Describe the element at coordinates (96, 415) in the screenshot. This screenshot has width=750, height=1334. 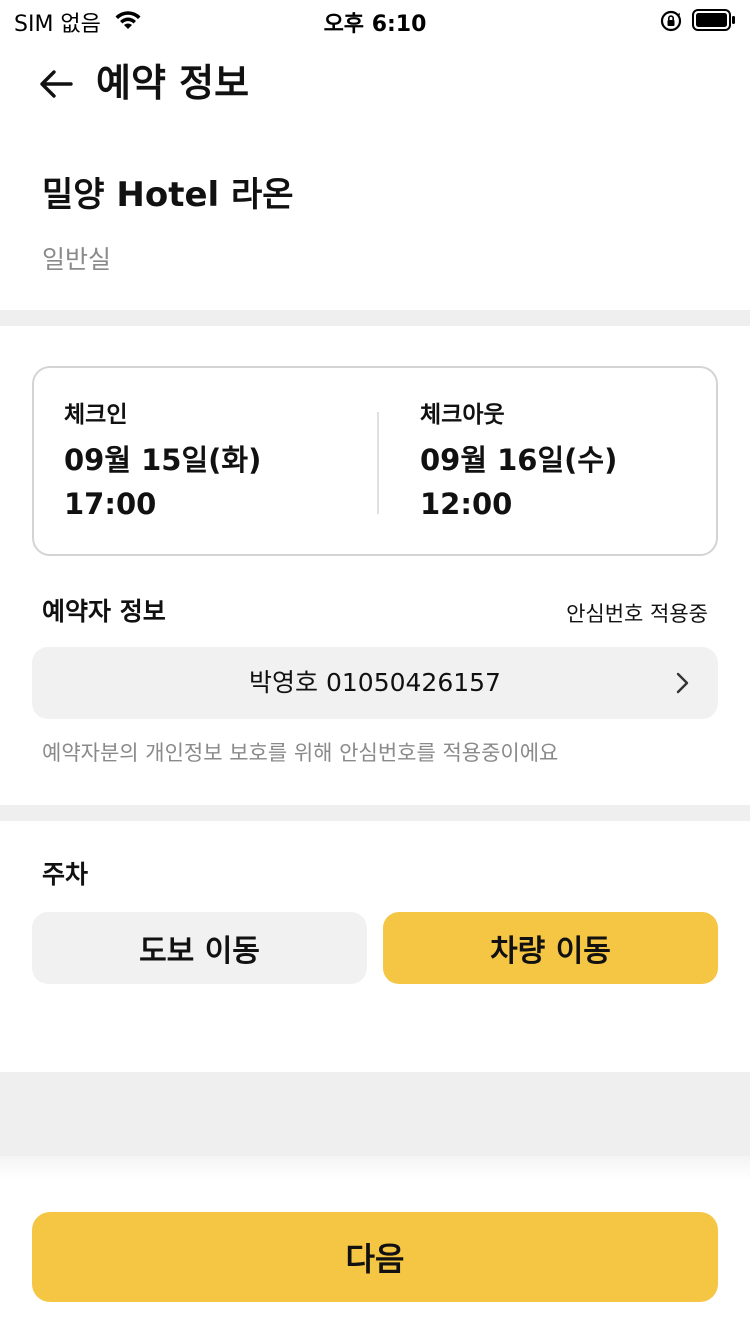
I see `check-in-label: 체크인` at that location.